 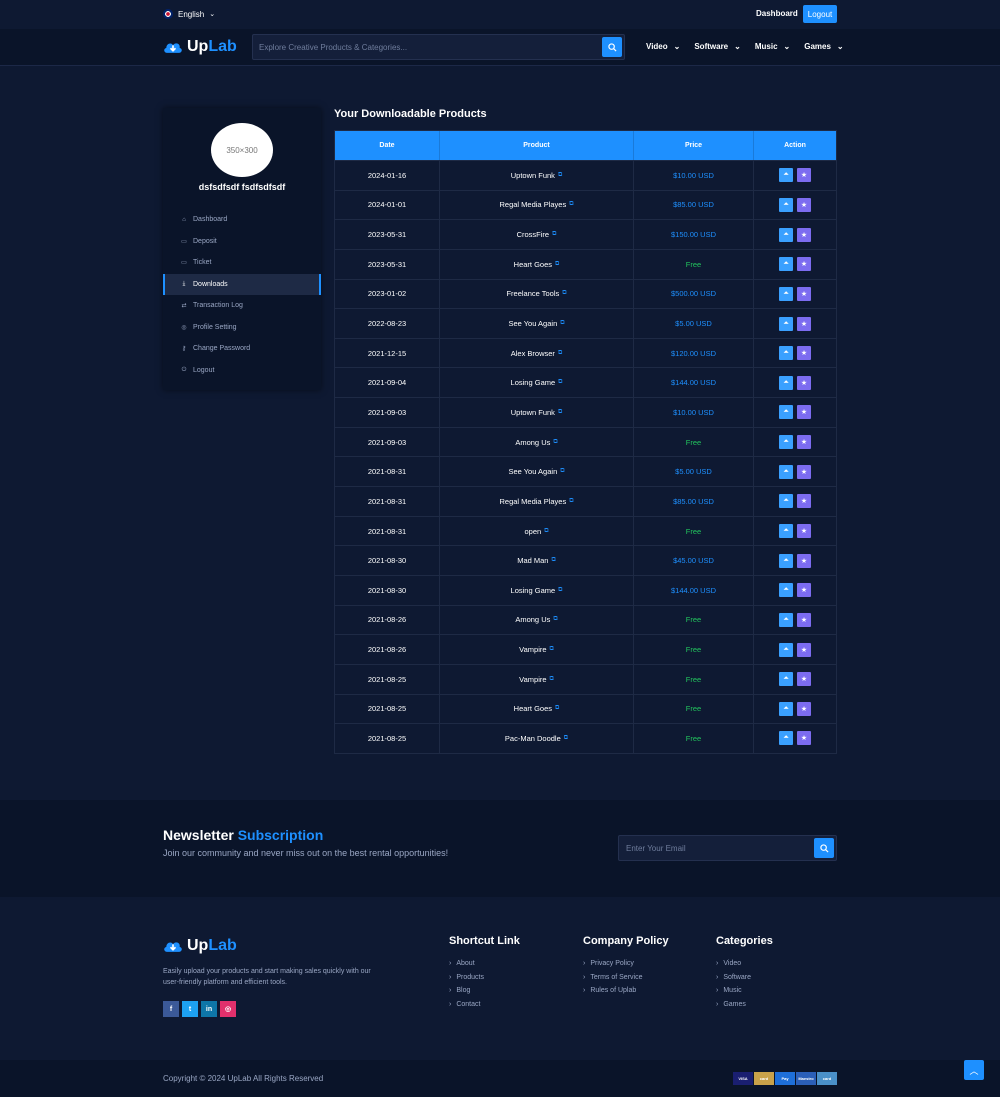 What do you see at coordinates (190, 1009) in the screenshot?
I see `twitter-icon: t` at bounding box center [190, 1009].